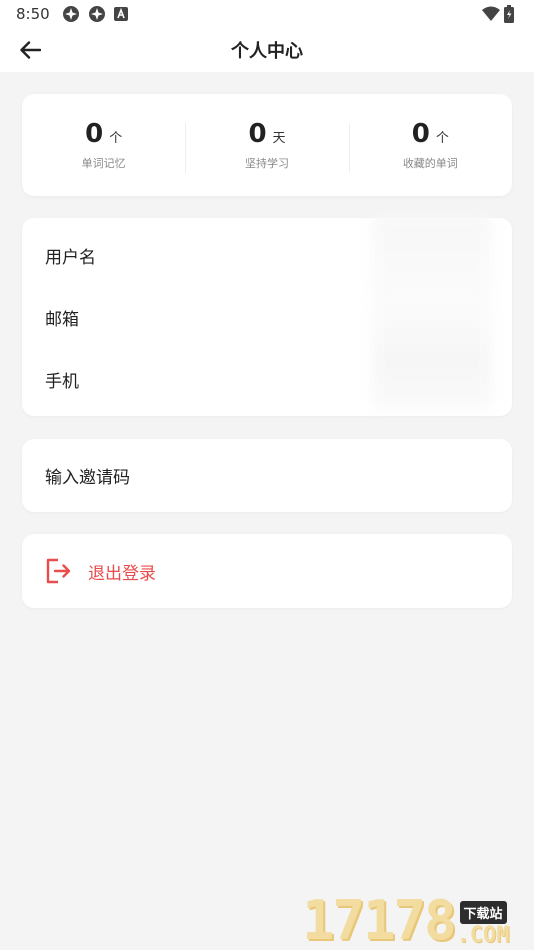 The height and width of the screenshot is (950, 534). Describe the element at coordinates (62, 381) in the screenshot. I see `phone-label: 手机` at that location.